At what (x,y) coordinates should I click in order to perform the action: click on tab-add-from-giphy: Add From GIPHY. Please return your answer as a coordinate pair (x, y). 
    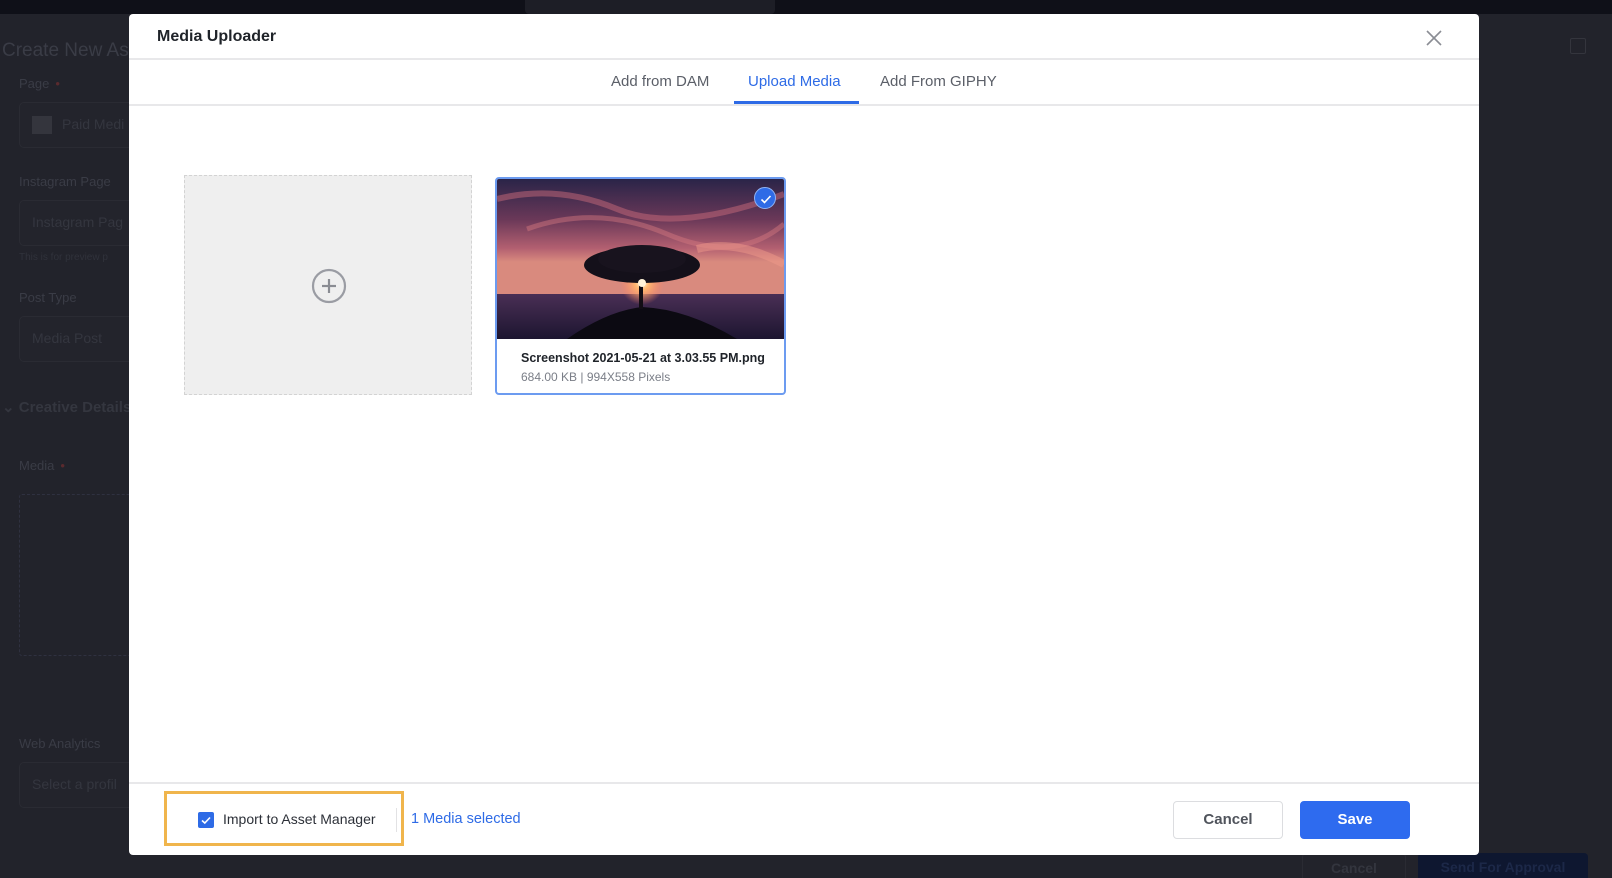
    Looking at the image, I should click on (938, 81).